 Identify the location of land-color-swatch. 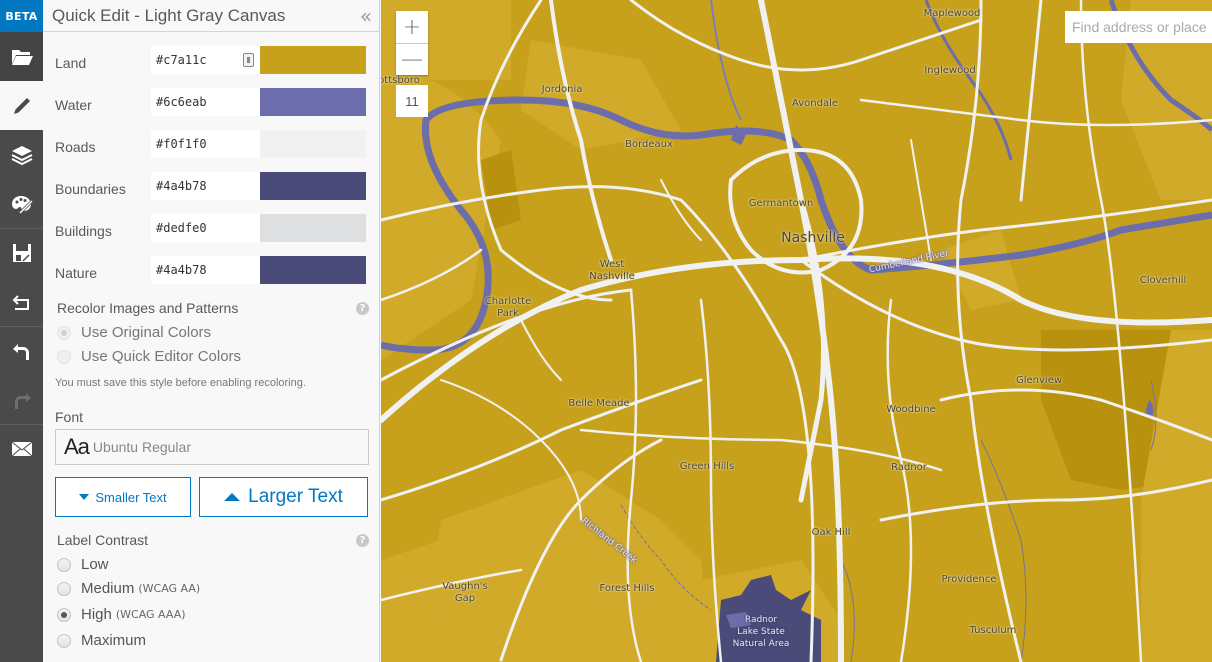
(313, 60).